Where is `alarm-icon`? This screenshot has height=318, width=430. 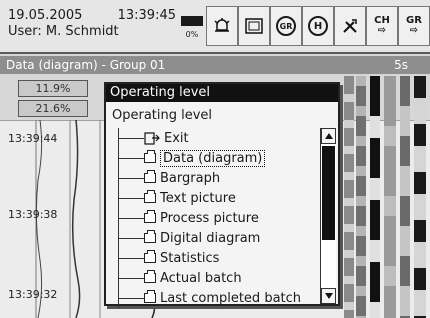 alarm-icon is located at coordinates (222, 25).